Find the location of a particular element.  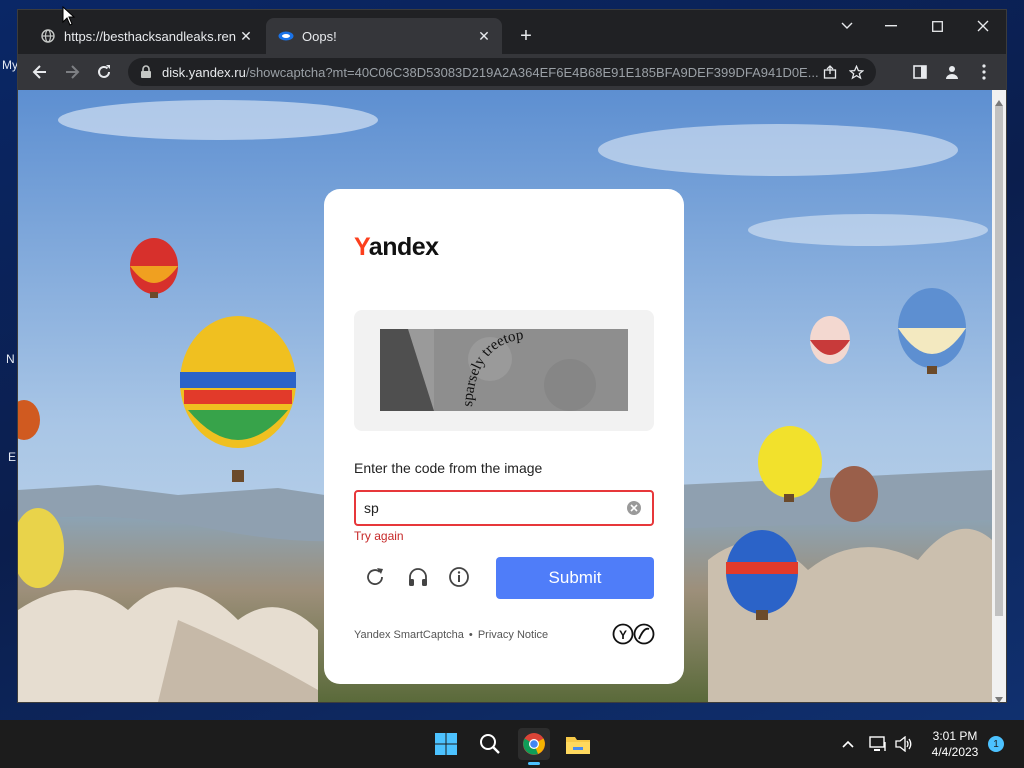

tab-title: Oops! is located at coordinates (319, 36).